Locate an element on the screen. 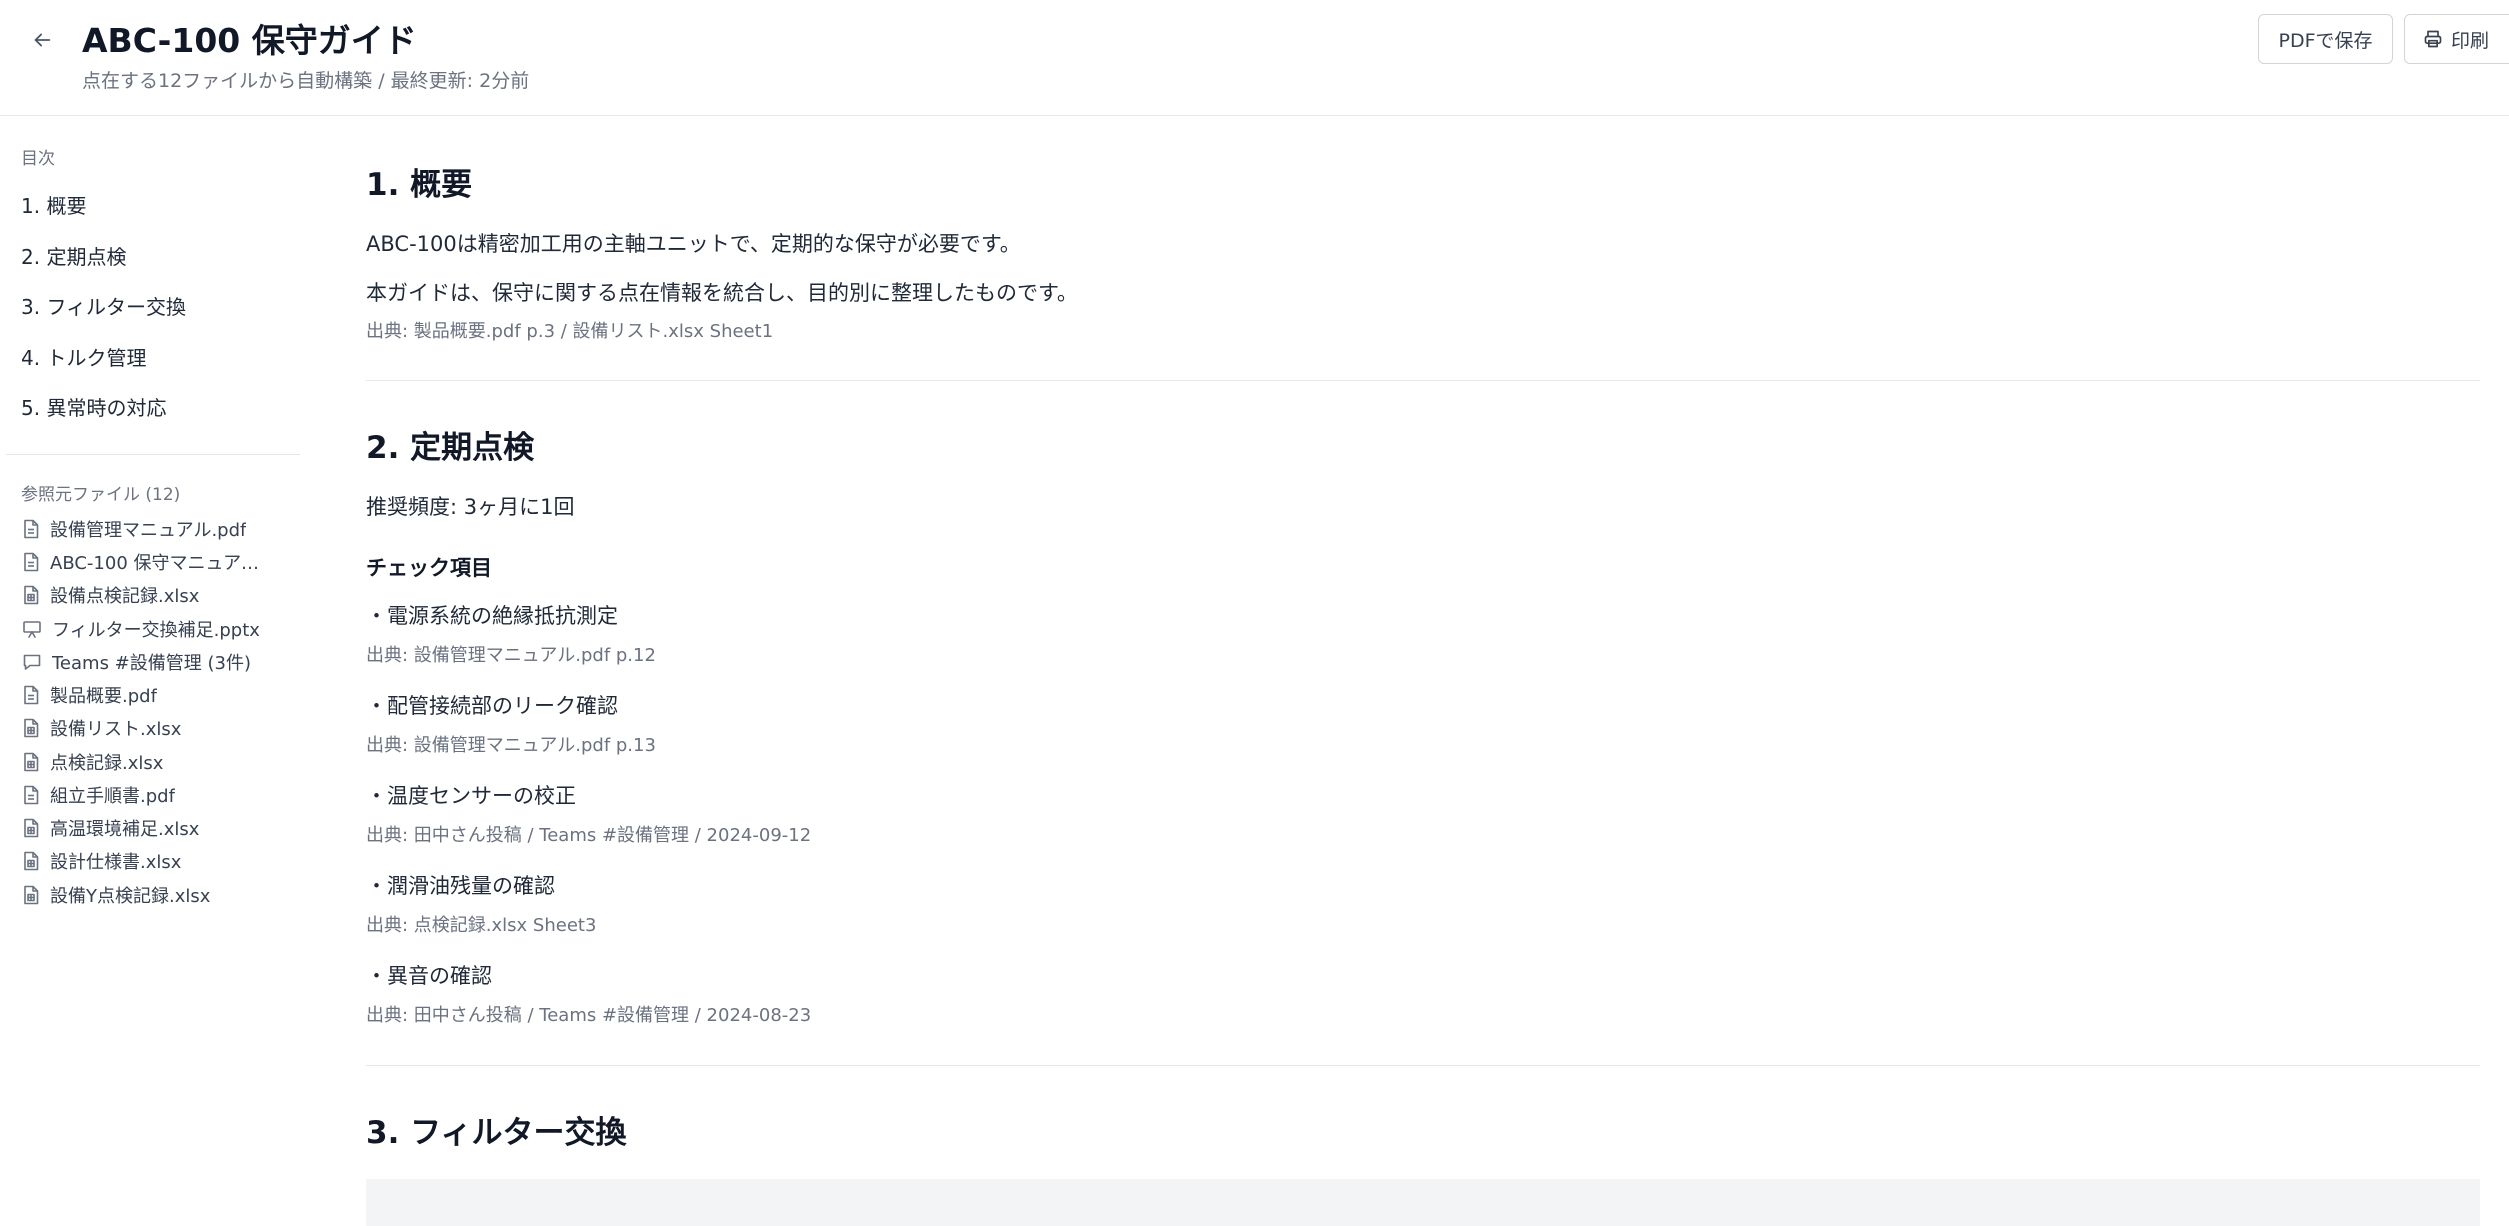 This screenshot has height=1226, width=2509. file-item: 高温環境補足.xlsx is located at coordinates (152, 828).